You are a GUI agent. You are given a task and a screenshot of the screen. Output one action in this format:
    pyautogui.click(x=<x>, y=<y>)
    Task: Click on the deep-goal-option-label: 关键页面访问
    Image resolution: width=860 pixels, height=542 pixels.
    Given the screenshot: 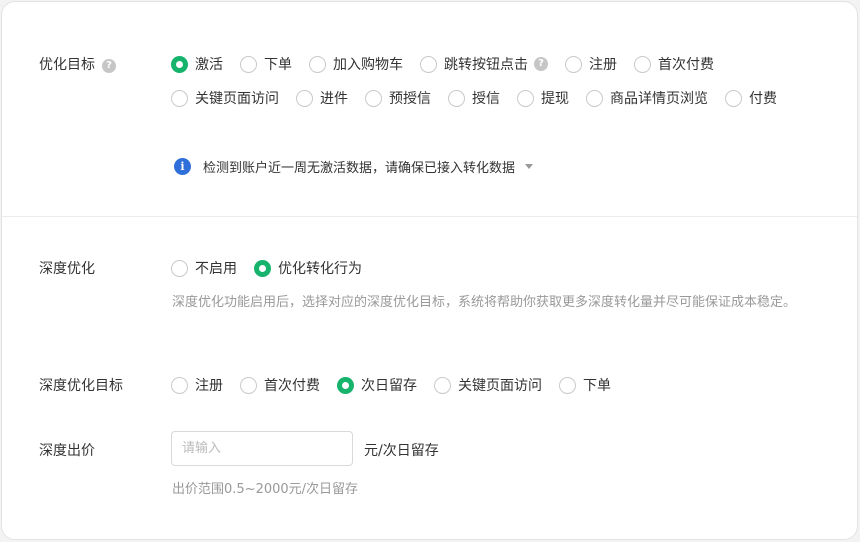 What is the action you would take?
    pyautogui.click(x=500, y=386)
    